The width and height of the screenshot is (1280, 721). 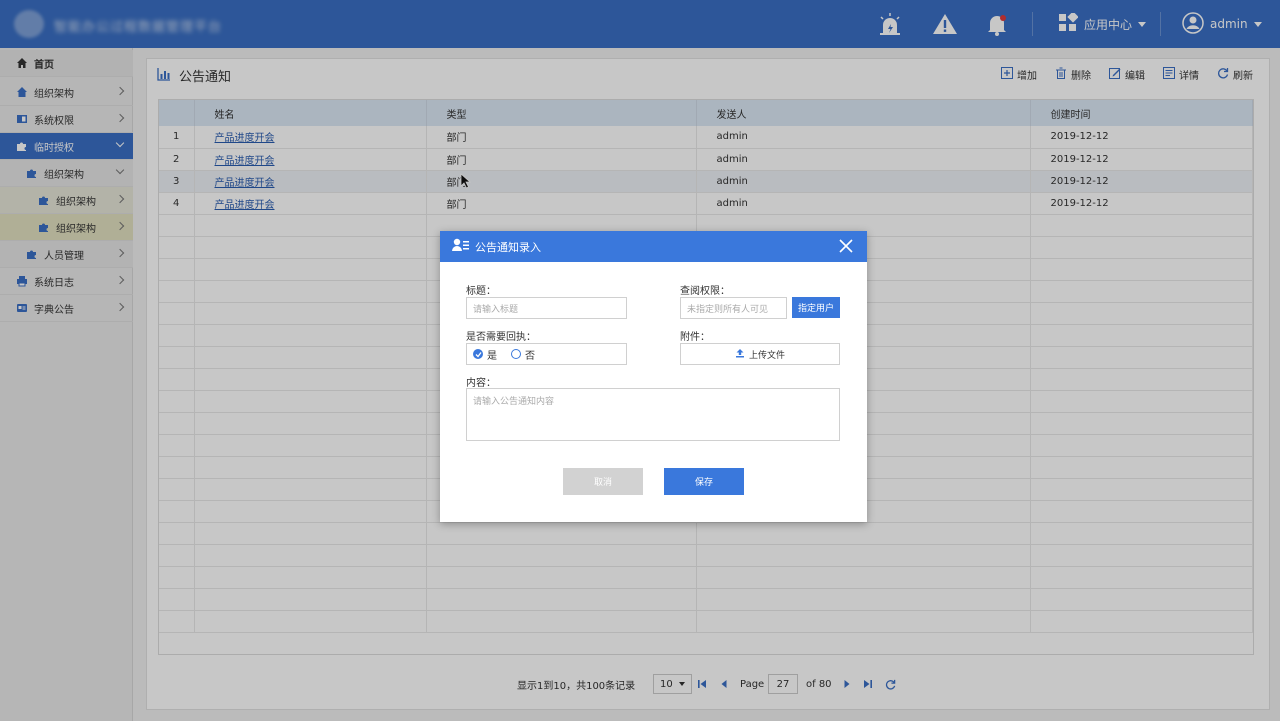 What do you see at coordinates (704, 481) in the screenshot?
I see `save-button: 保存` at bounding box center [704, 481].